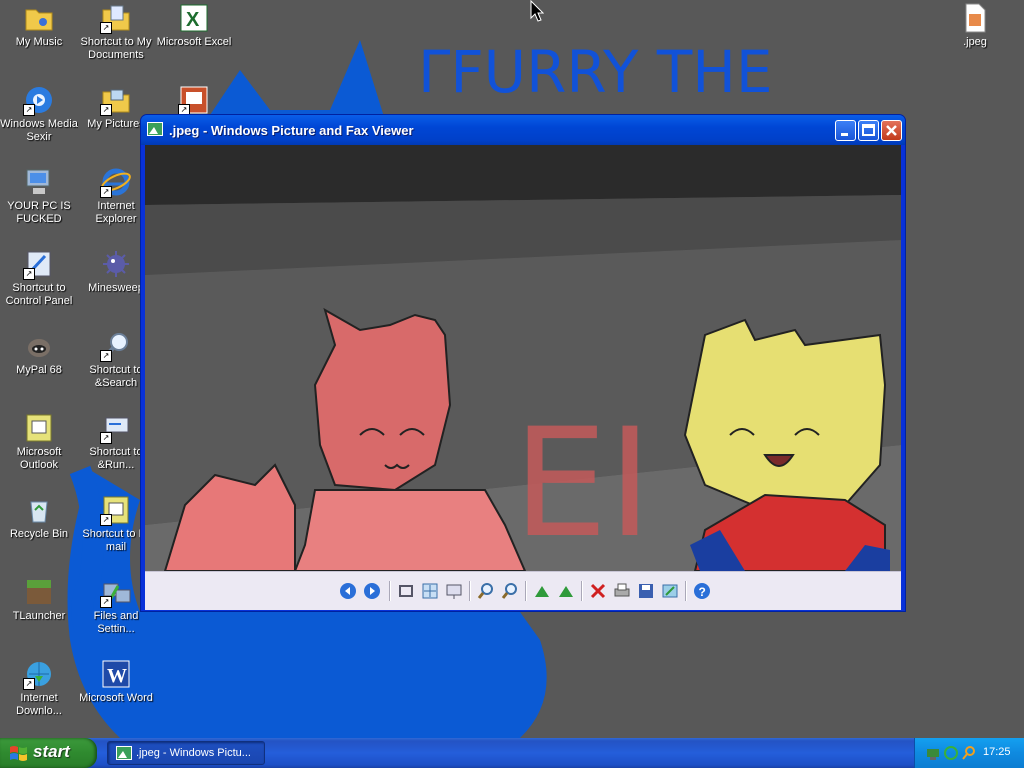 The height and width of the screenshot is (768, 1024). What do you see at coordinates (39, 182) in the screenshot?
I see `computer-icon` at bounding box center [39, 182].